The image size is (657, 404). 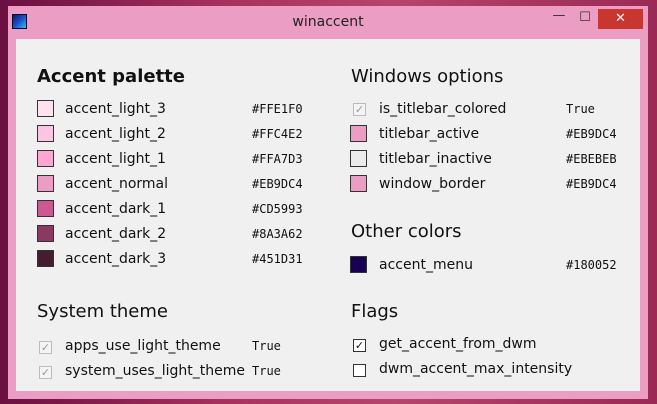 What do you see at coordinates (116, 259) in the screenshot?
I see `label-accent-dark-3: accent_dark_3` at bounding box center [116, 259].